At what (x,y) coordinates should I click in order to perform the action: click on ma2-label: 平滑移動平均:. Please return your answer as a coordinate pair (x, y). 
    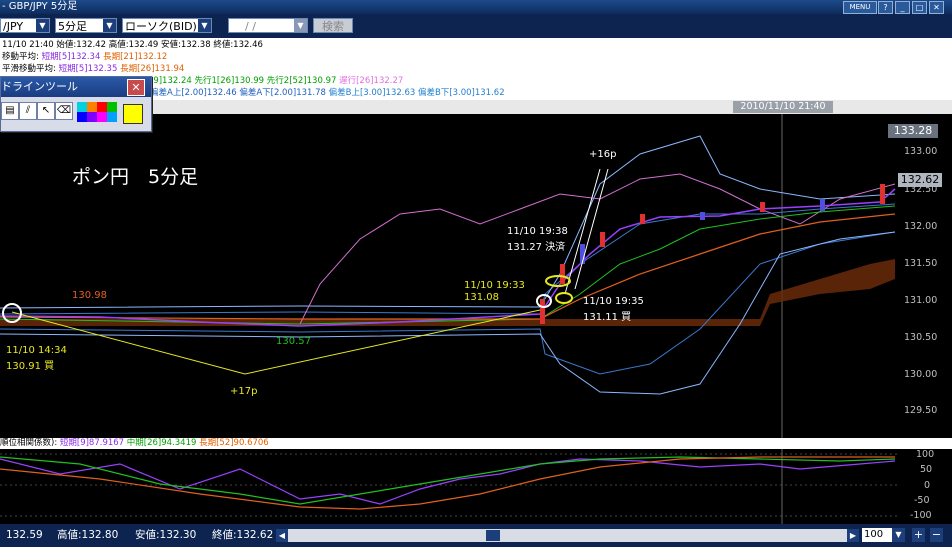
    Looking at the image, I should click on (29, 69).